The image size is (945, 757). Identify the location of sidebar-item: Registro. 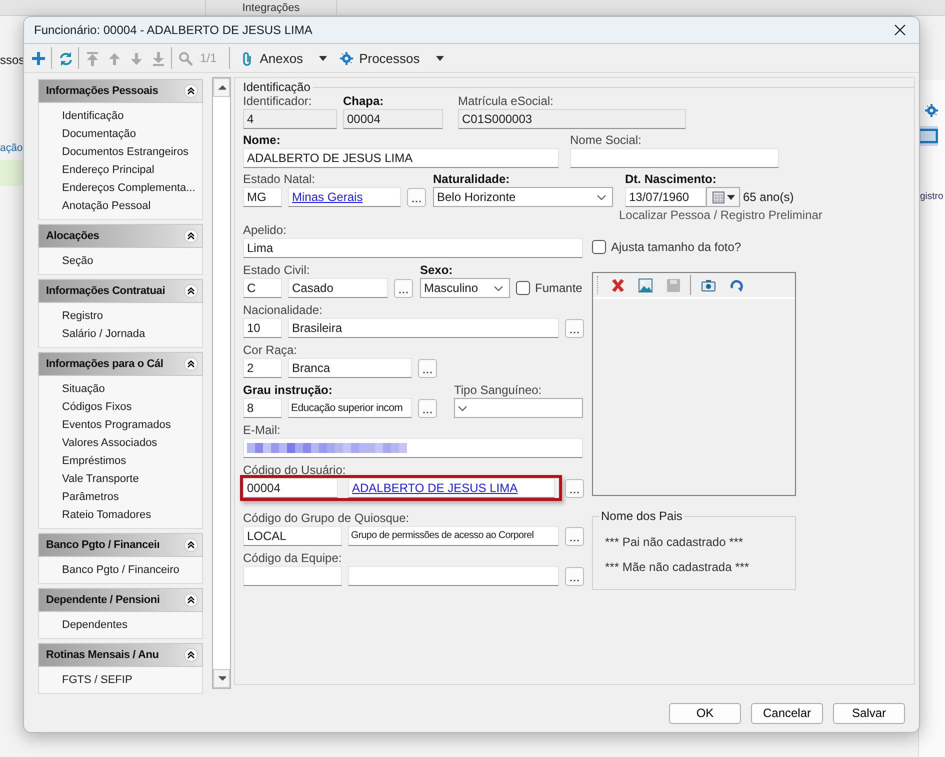
(82, 316).